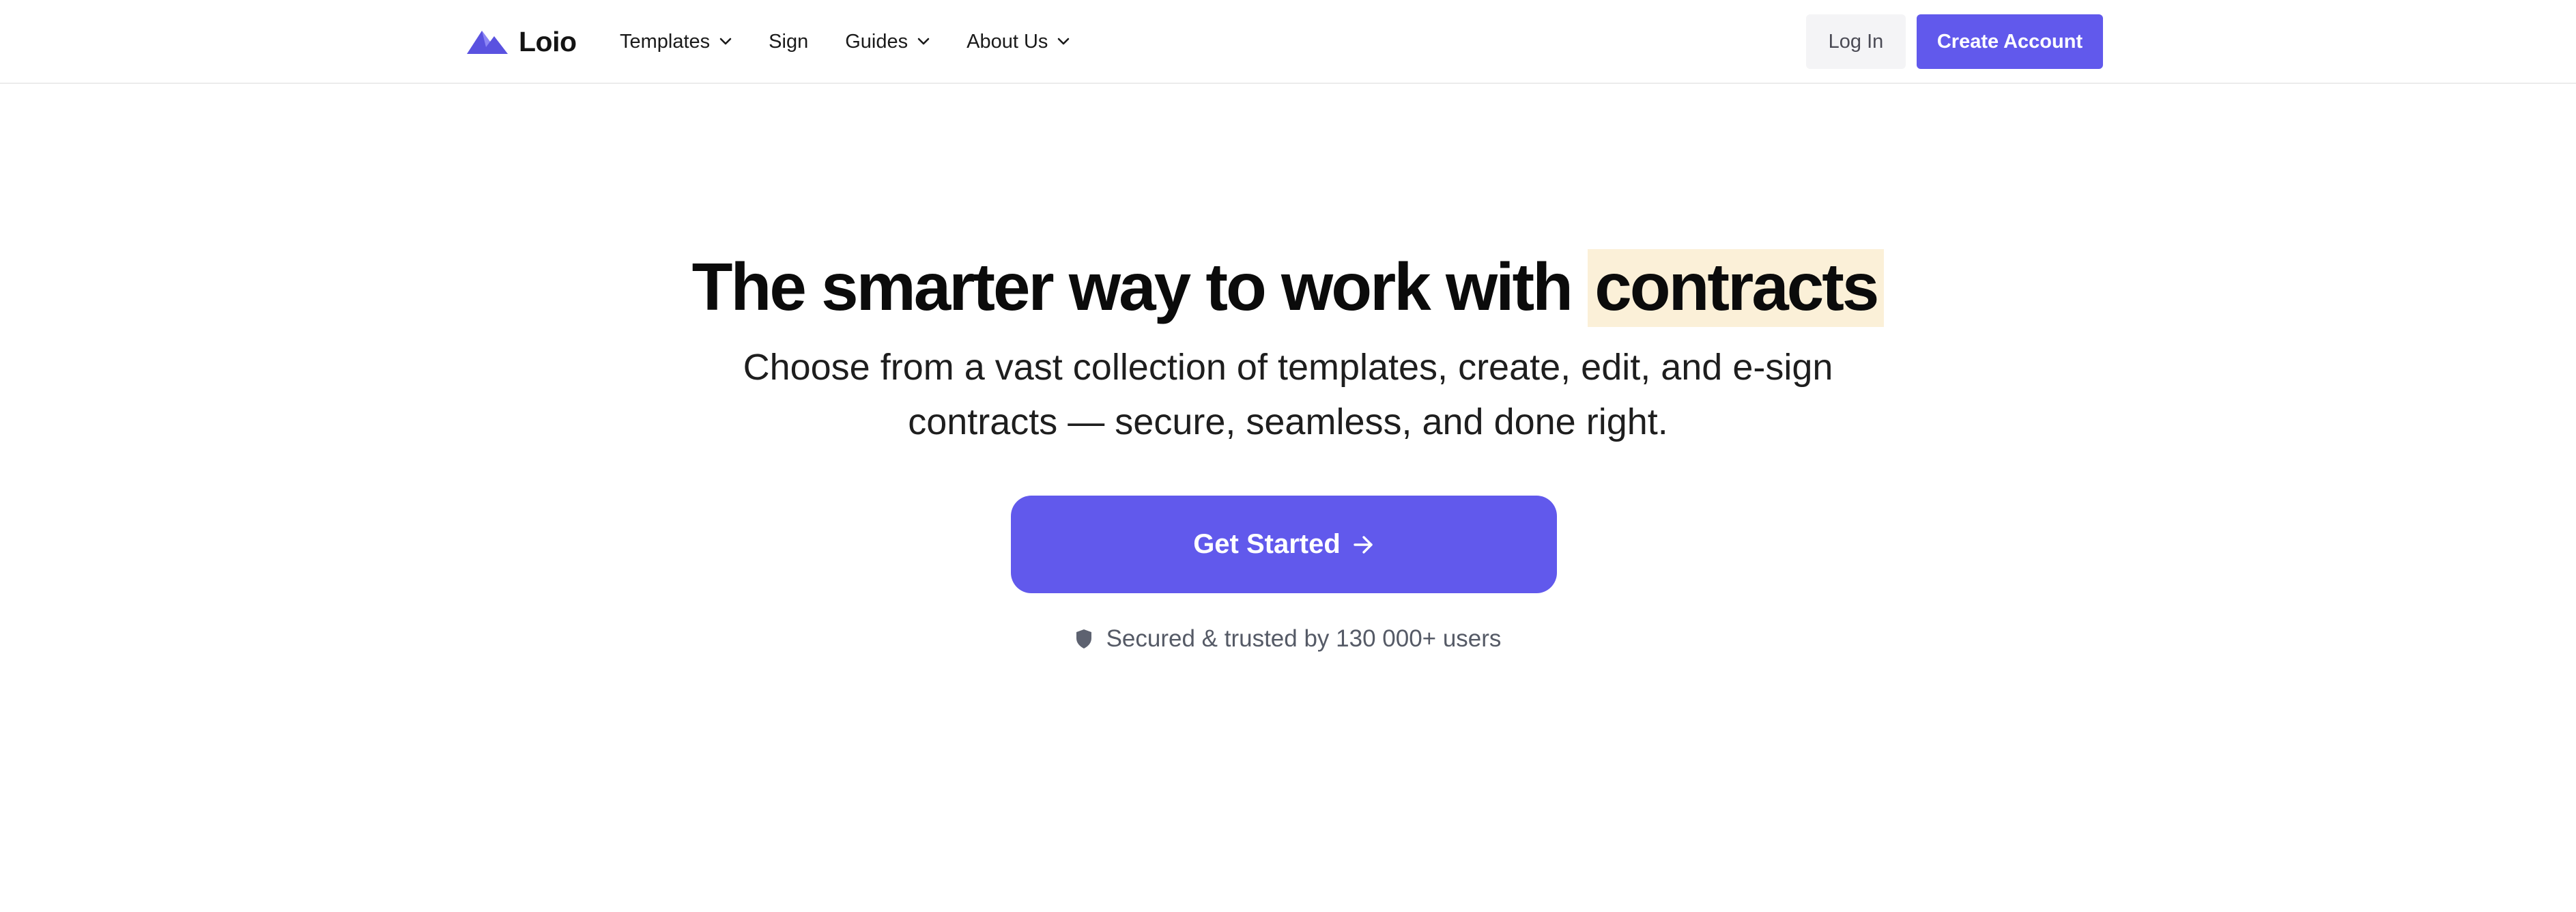 The height and width of the screenshot is (912, 2576). Describe the element at coordinates (1304, 638) in the screenshot. I see `trust-text: Secured & trusted by 130 000+ users` at that location.